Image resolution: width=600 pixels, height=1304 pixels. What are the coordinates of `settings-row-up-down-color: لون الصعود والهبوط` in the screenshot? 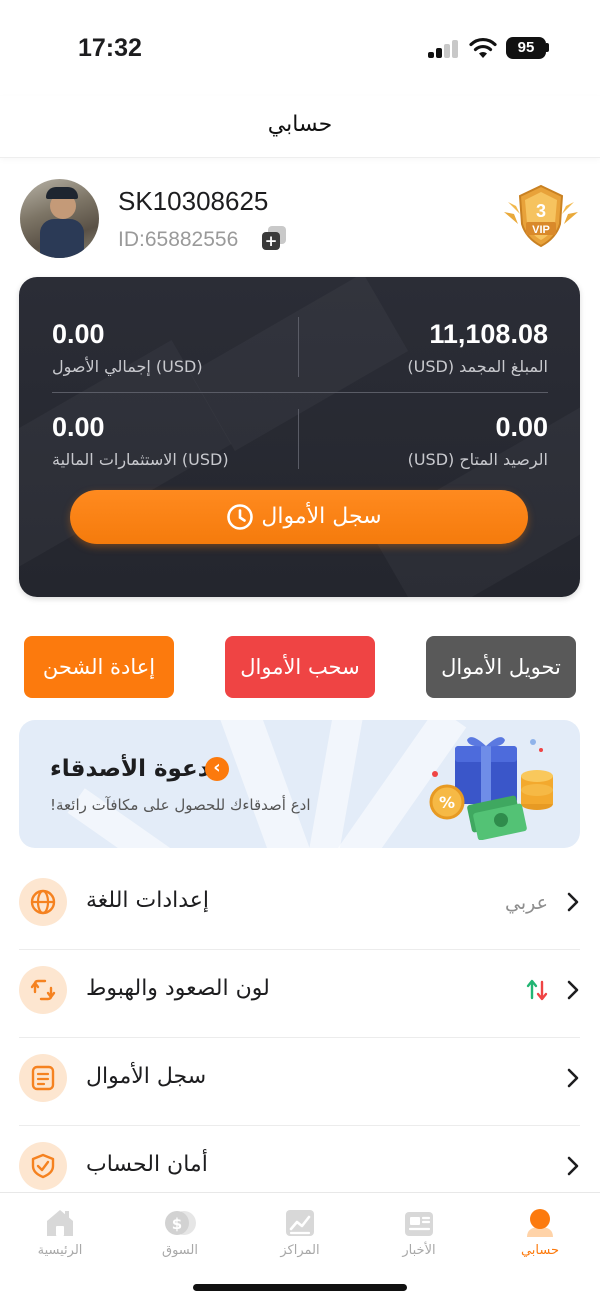 It's located at (299, 994).